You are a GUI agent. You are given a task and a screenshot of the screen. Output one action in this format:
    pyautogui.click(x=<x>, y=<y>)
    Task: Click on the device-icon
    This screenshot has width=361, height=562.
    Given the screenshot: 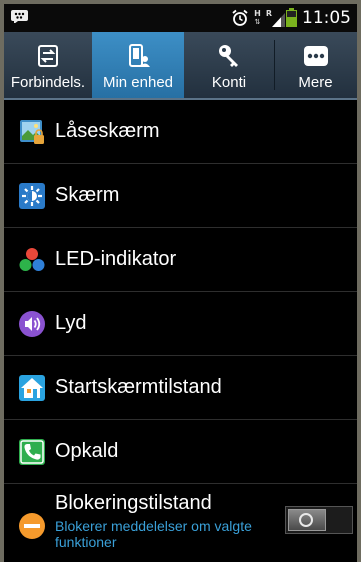 What is the action you would take?
    pyautogui.click(x=138, y=56)
    